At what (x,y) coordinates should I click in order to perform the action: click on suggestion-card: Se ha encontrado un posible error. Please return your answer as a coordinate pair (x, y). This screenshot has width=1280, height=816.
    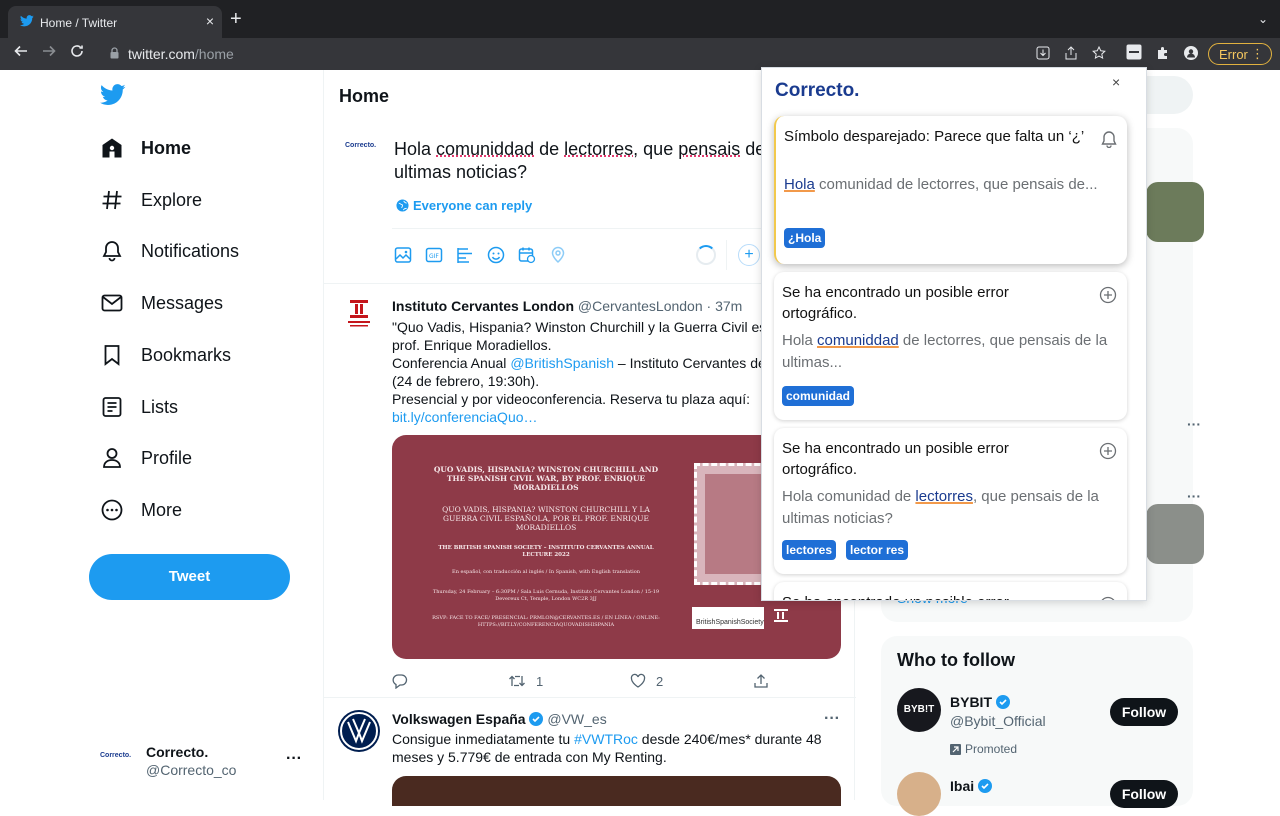
    Looking at the image, I should click on (950, 591).